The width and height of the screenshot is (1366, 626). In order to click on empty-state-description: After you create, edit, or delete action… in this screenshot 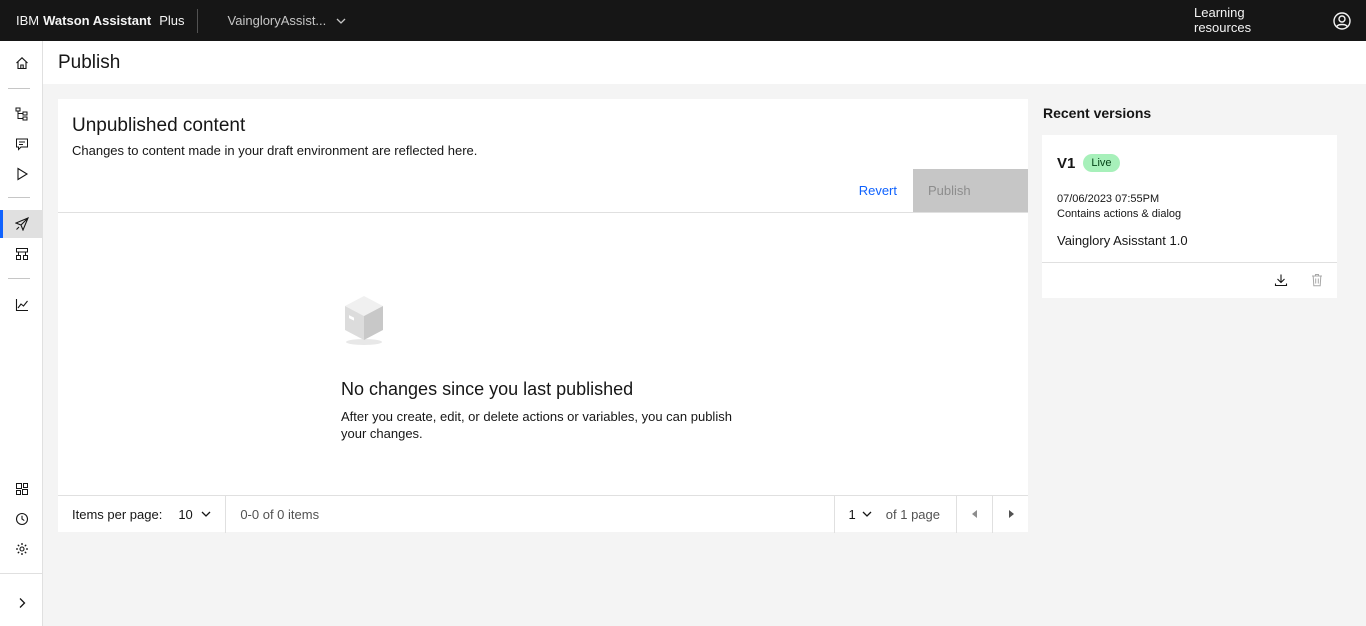, I will do `click(536, 425)`.